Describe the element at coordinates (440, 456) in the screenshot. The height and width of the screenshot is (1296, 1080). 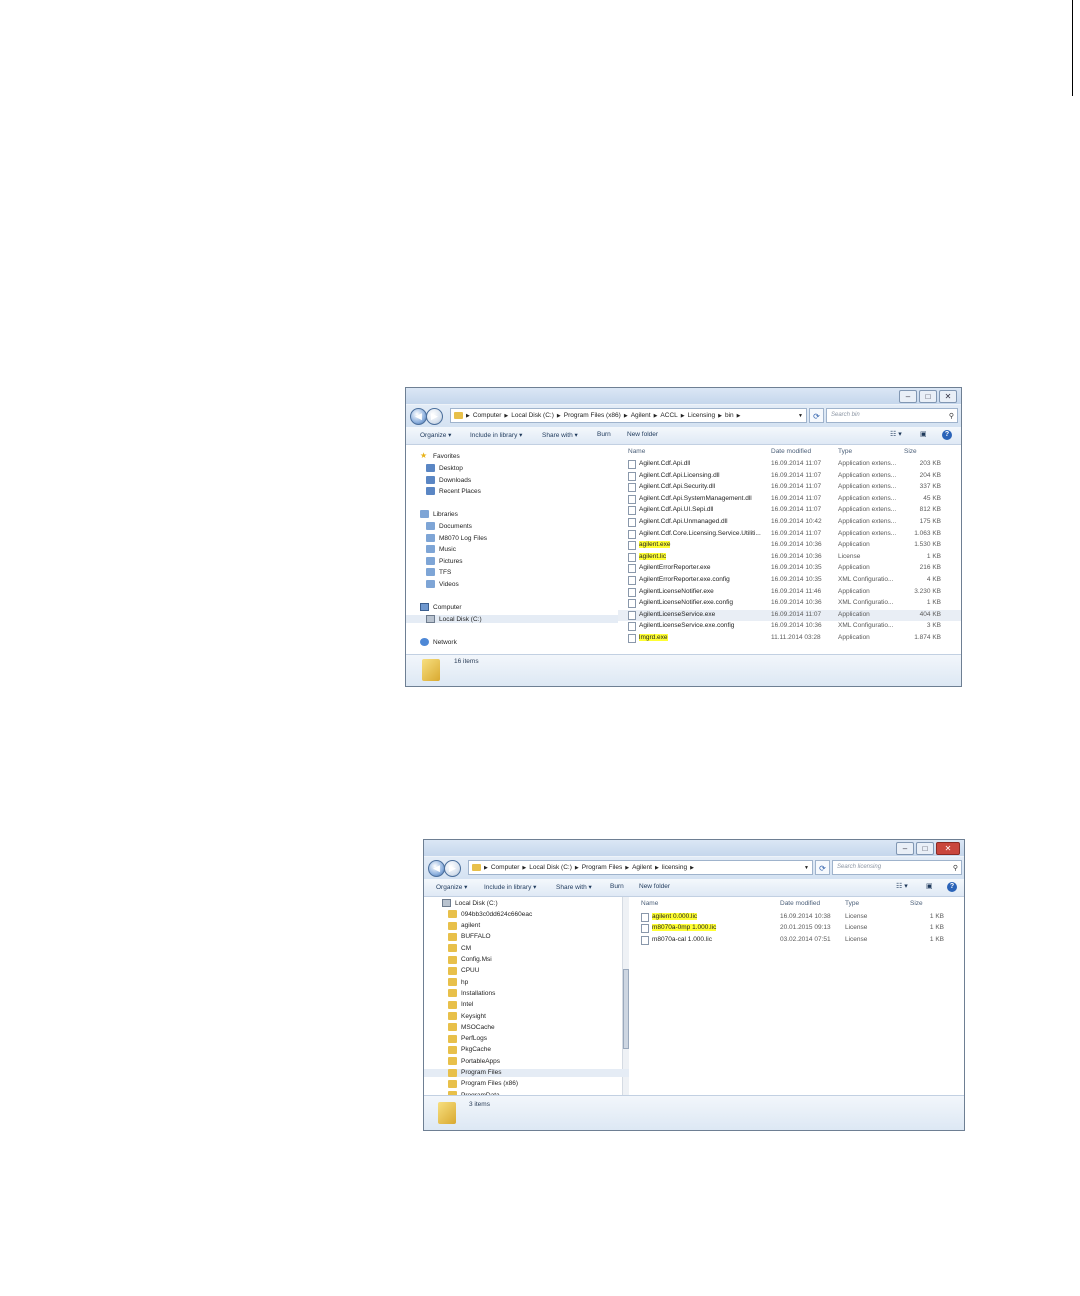
I see `nav-item: ★ Favorites` at that location.